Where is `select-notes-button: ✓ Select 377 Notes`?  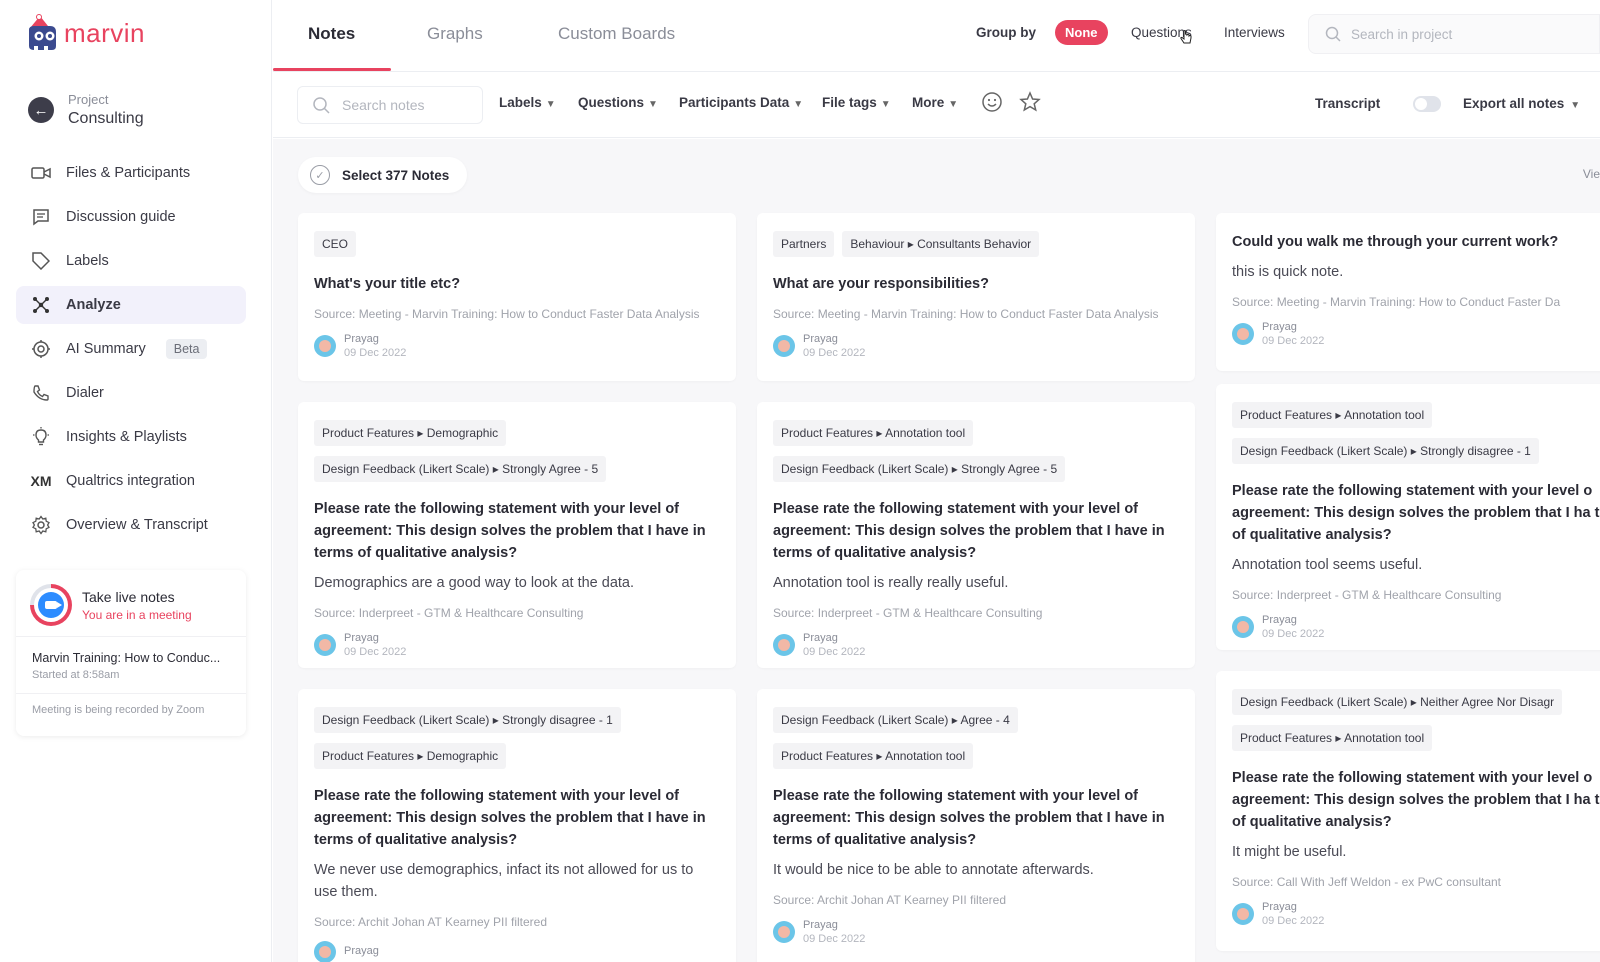 select-notes-button: ✓ Select 377 Notes is located at coordinates (383, 175).